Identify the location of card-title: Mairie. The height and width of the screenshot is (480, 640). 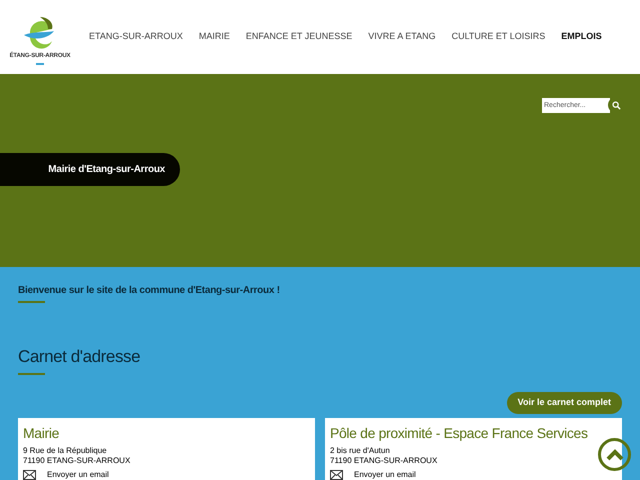
(41, 433).